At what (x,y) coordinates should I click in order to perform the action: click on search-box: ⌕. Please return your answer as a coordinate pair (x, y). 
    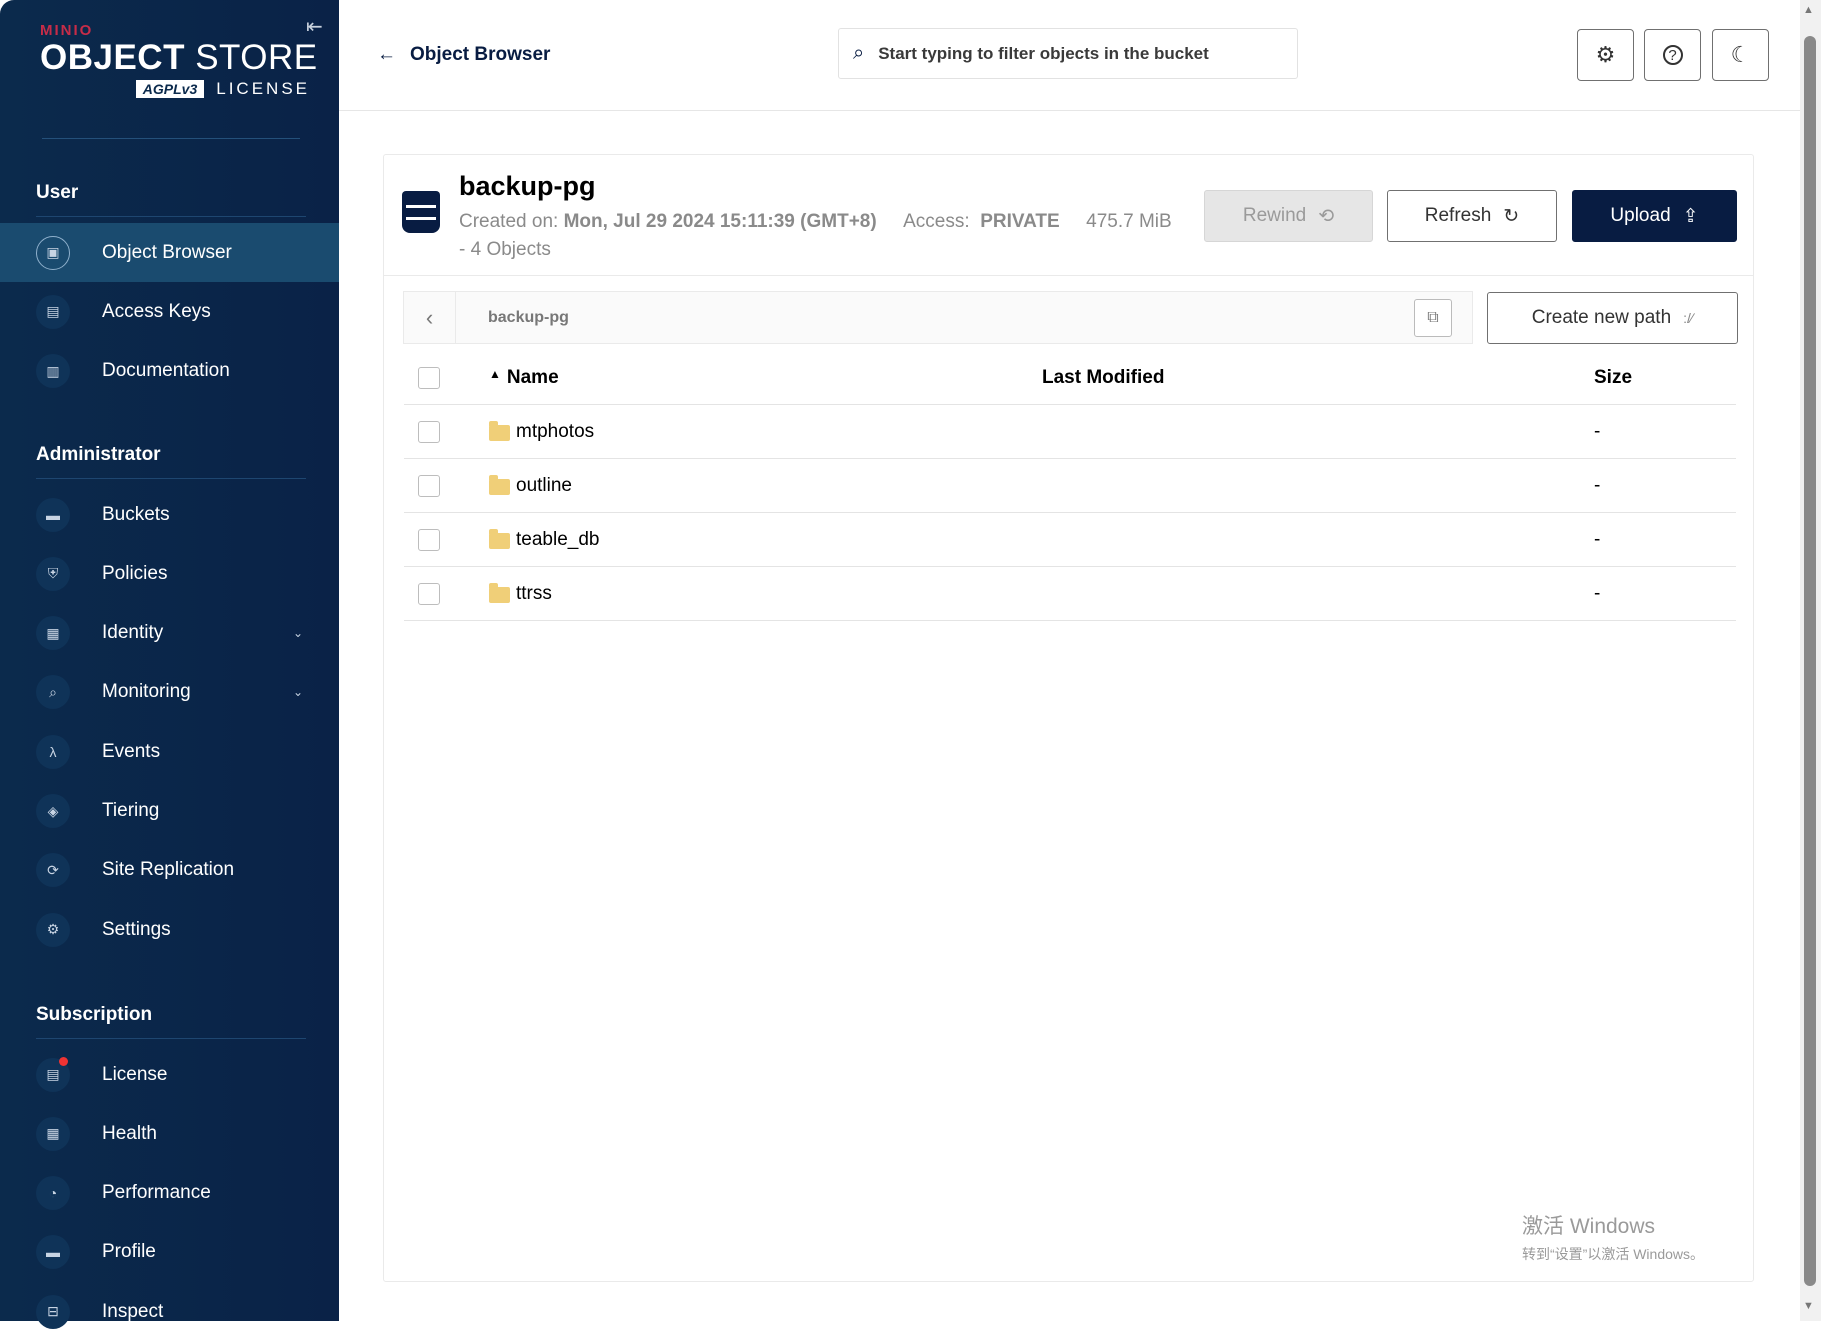
    Looking at the image, I should click on (1068, 53).